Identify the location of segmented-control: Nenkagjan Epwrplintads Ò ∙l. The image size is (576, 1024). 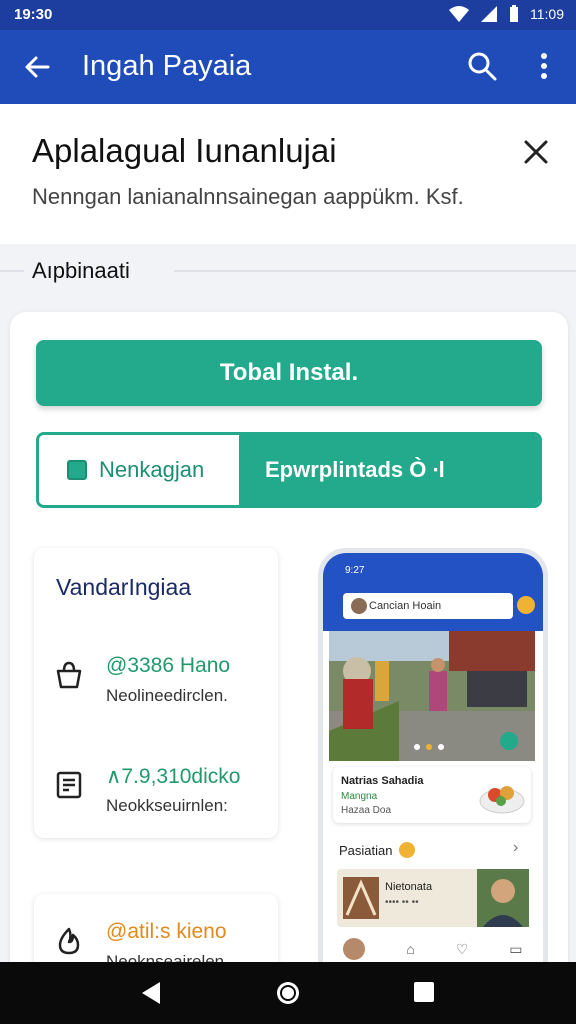
(289, 470).